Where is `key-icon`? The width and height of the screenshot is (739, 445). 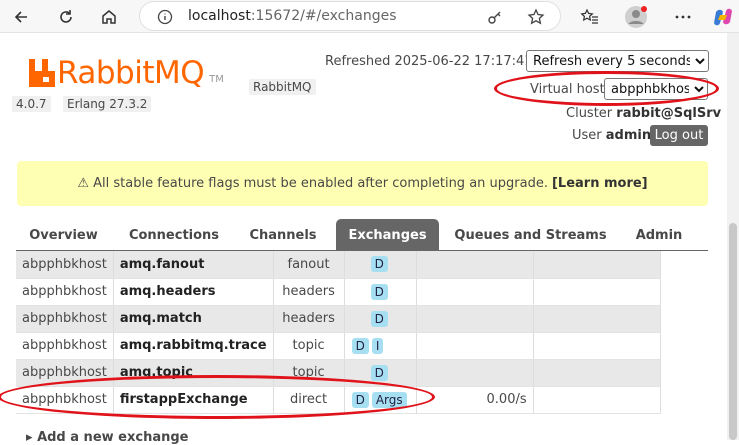 key-icon is located at coordinates (495, 17).